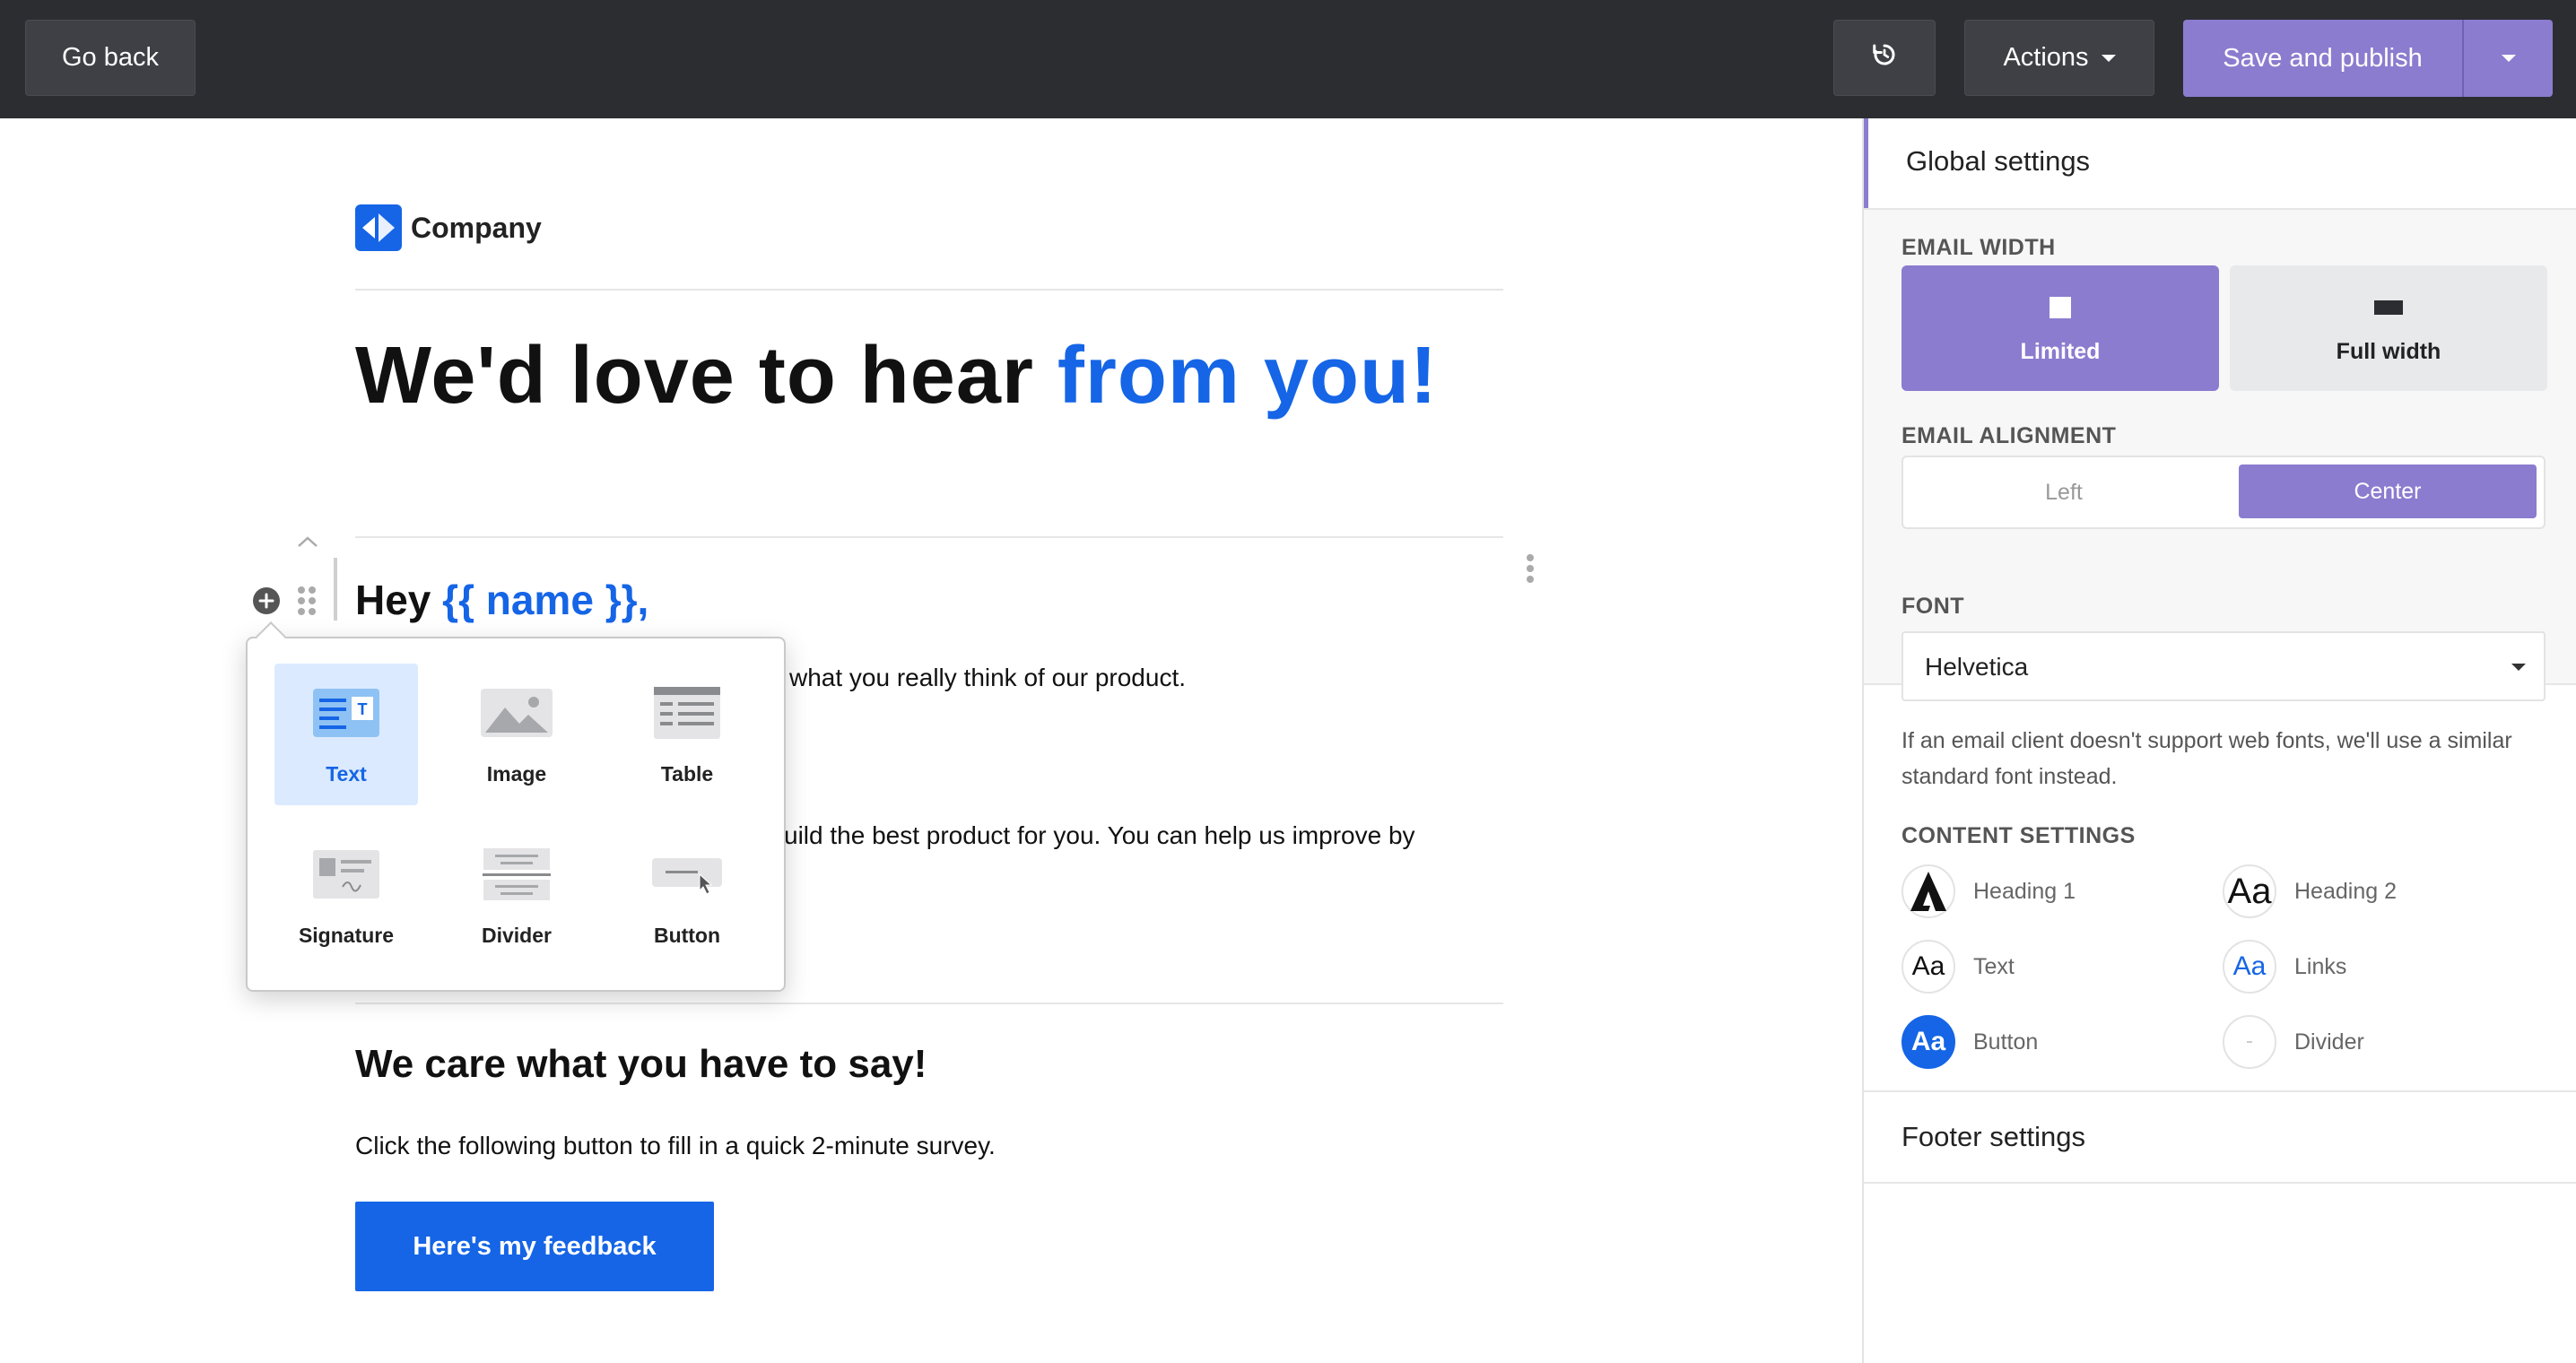 The width and height of the screenshot is (2576, 1363). What do you see at coordinates (2220, 164) in the screenshot?
I see `global-settings-header: Global settings` at bounding box center [2220, 164].